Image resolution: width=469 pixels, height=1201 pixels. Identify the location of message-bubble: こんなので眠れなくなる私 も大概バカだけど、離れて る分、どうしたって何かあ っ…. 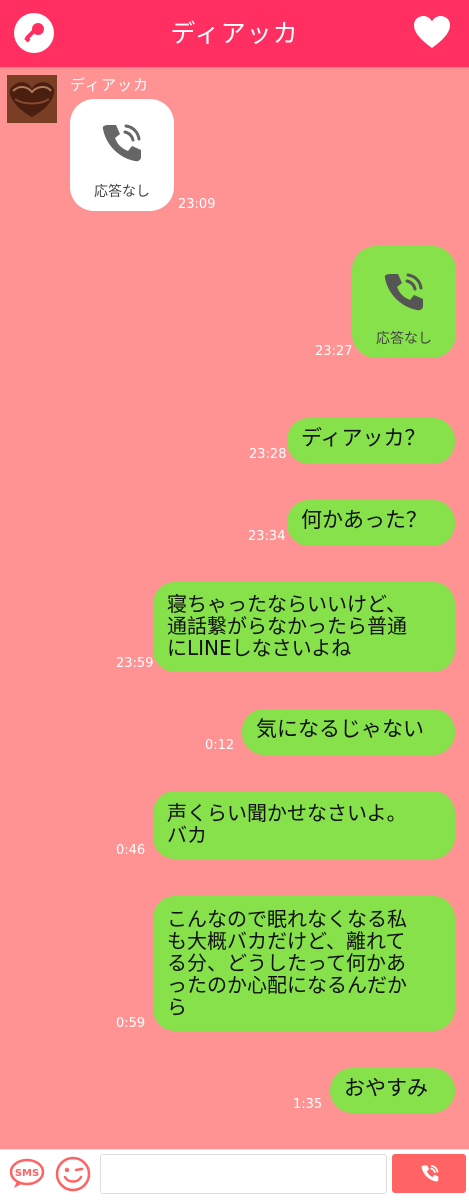
(304, 963).